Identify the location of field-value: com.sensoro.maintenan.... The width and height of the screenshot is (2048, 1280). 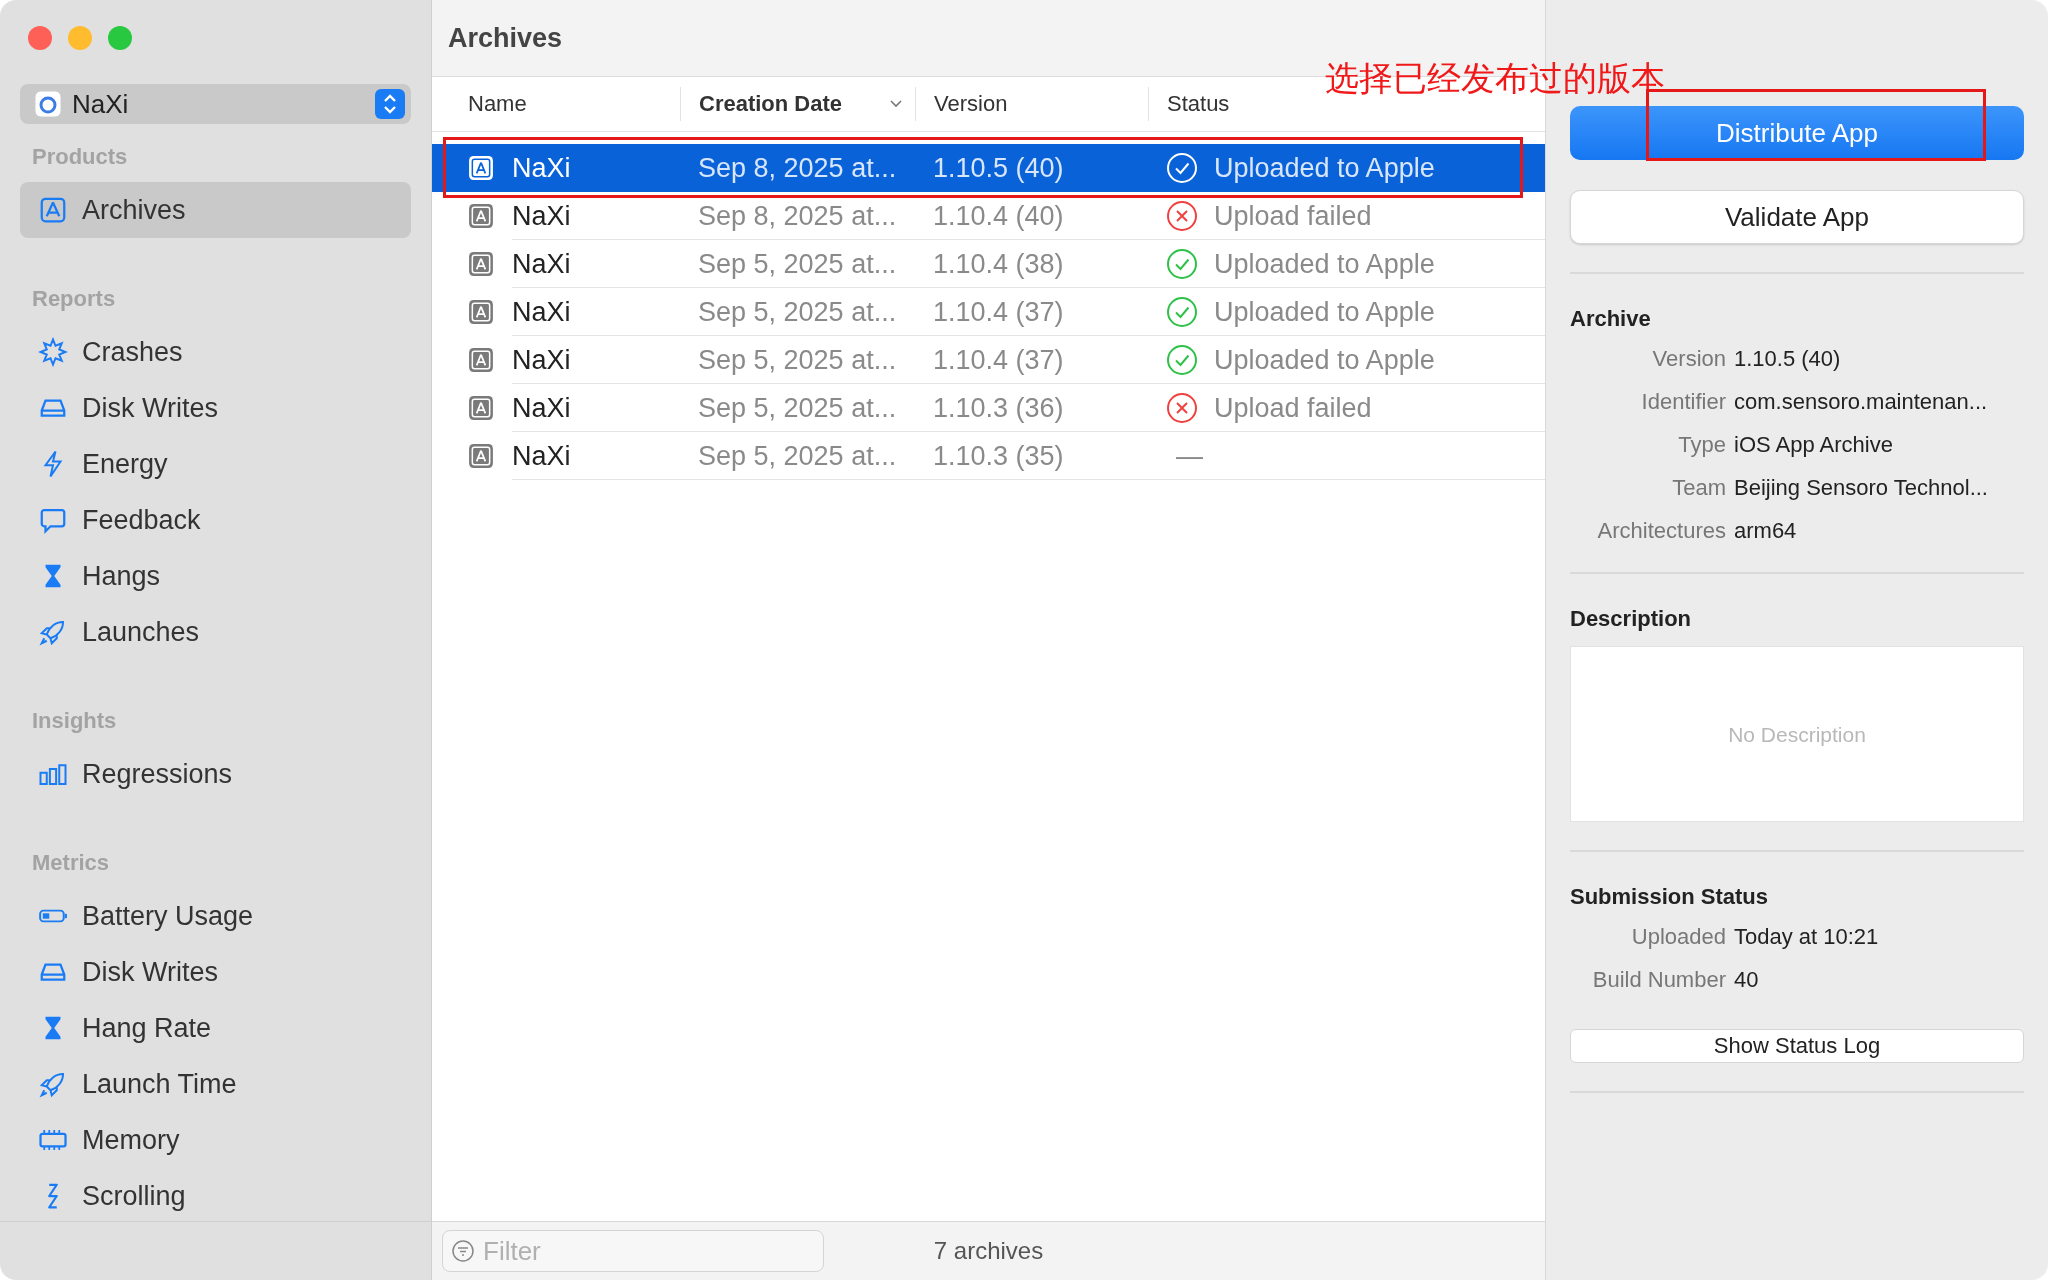
(1861, 402).